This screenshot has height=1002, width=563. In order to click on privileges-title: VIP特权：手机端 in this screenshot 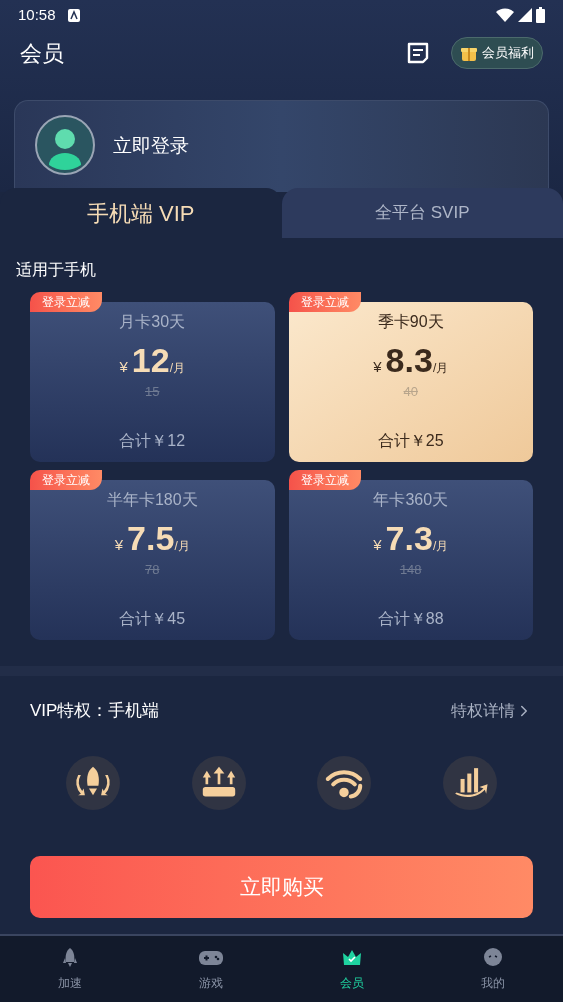, I will do `click(95, 711)`.